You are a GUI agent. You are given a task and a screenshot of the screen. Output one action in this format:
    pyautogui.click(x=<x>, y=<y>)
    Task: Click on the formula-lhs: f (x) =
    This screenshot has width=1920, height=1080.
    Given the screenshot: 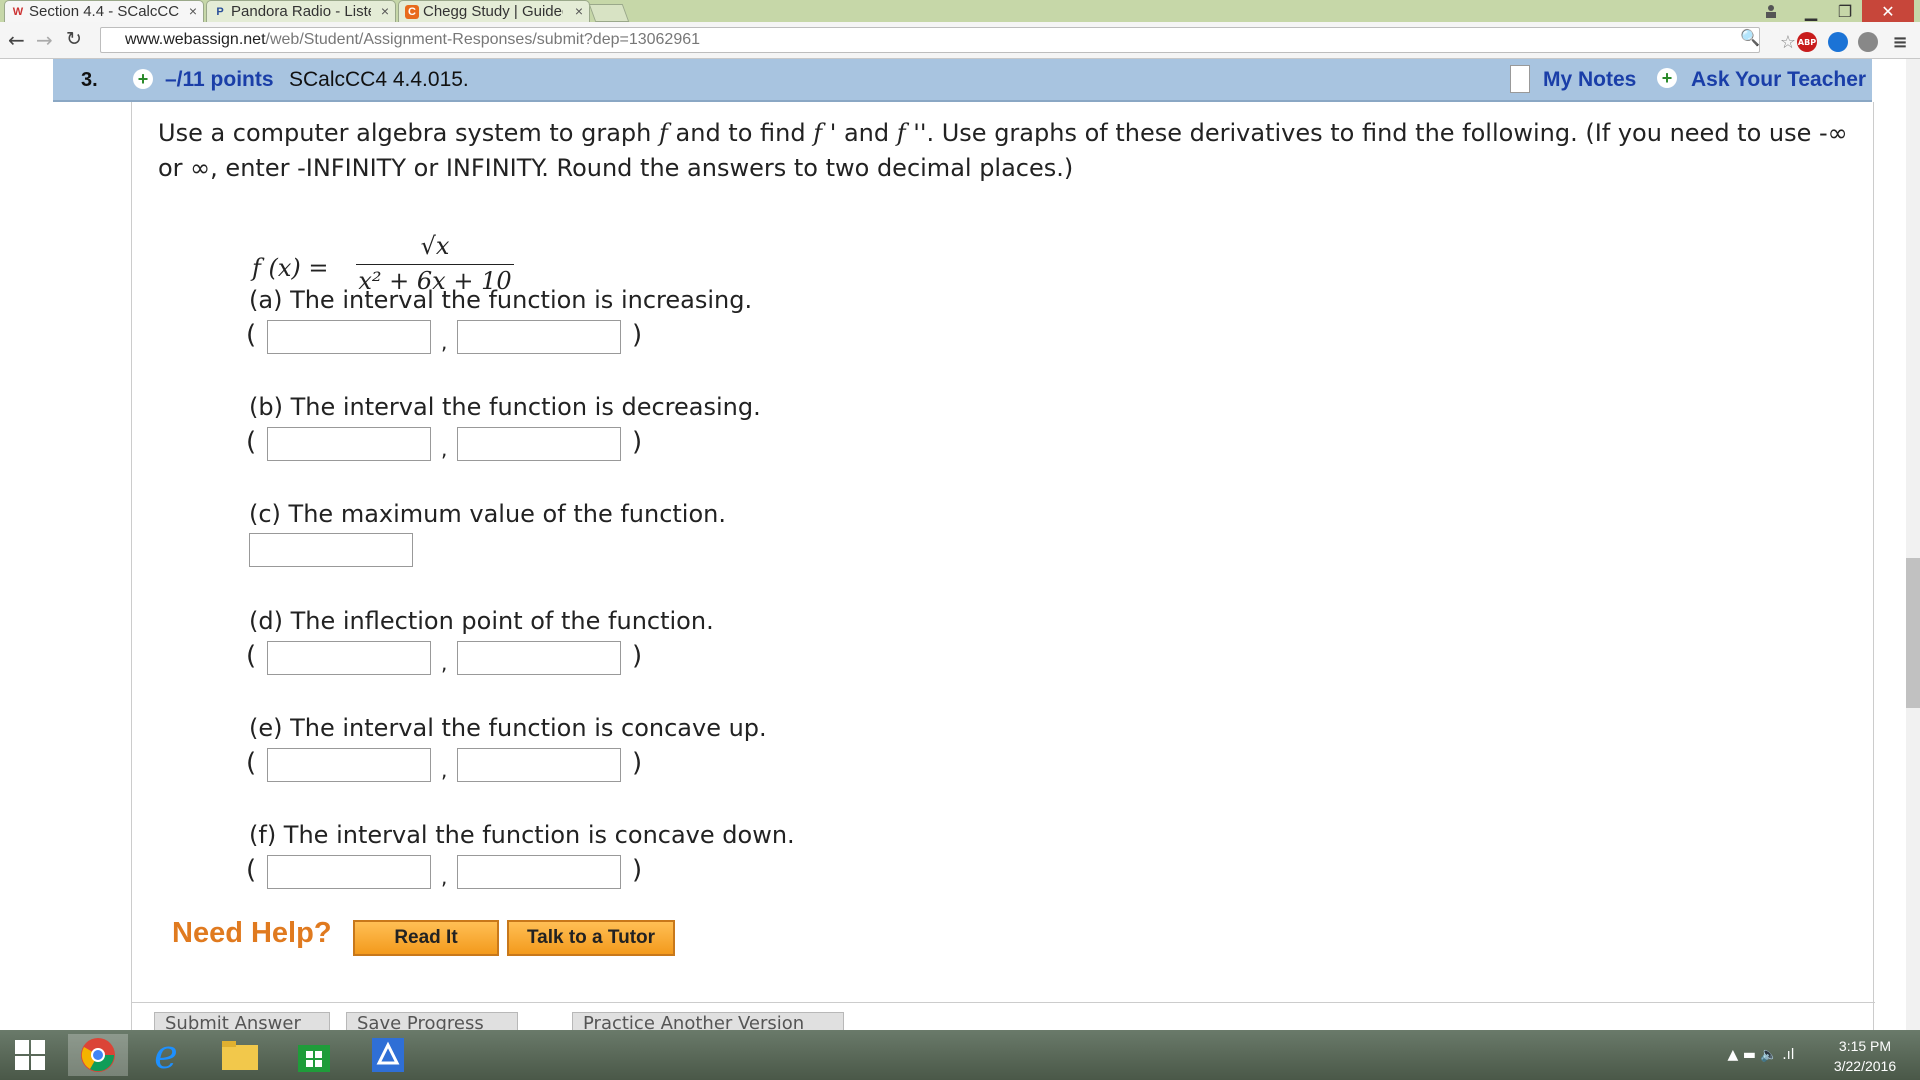 What is the action you would take?
    pyautogui.click(x=290, y=268)
    